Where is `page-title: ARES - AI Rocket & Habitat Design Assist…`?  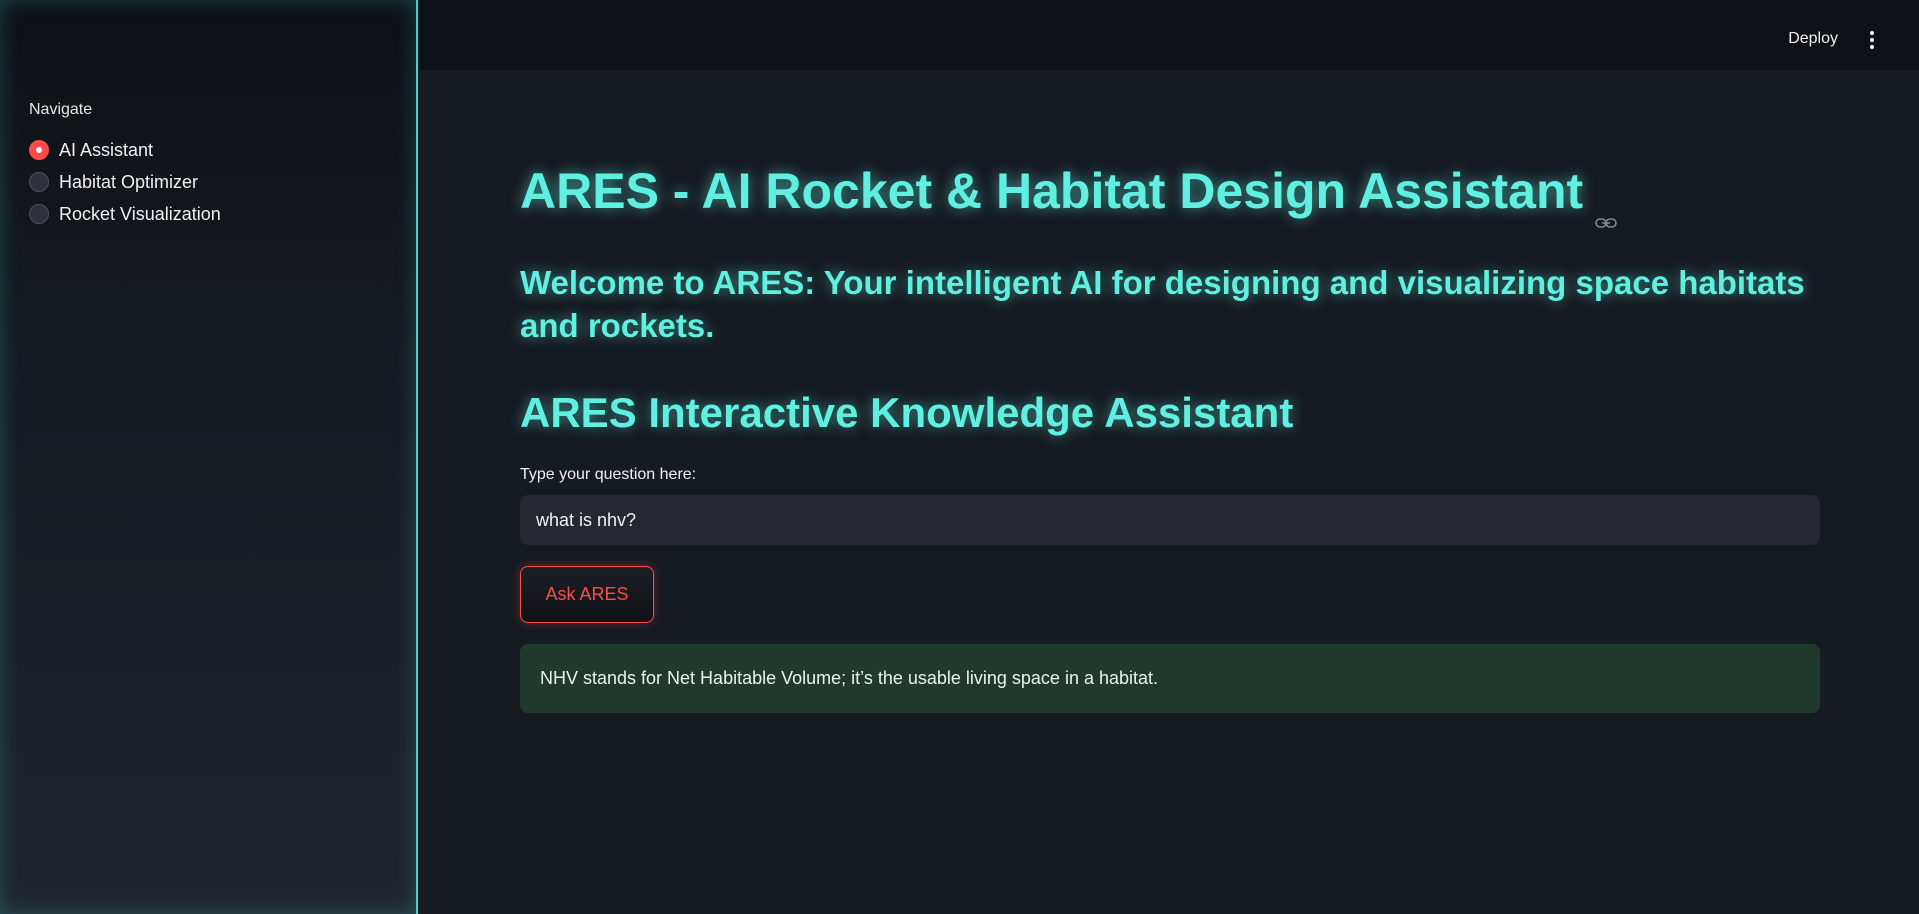
page-title: ARES - AI Rocket & Habitat Design Assist… is located at coordinates (1068, 195).